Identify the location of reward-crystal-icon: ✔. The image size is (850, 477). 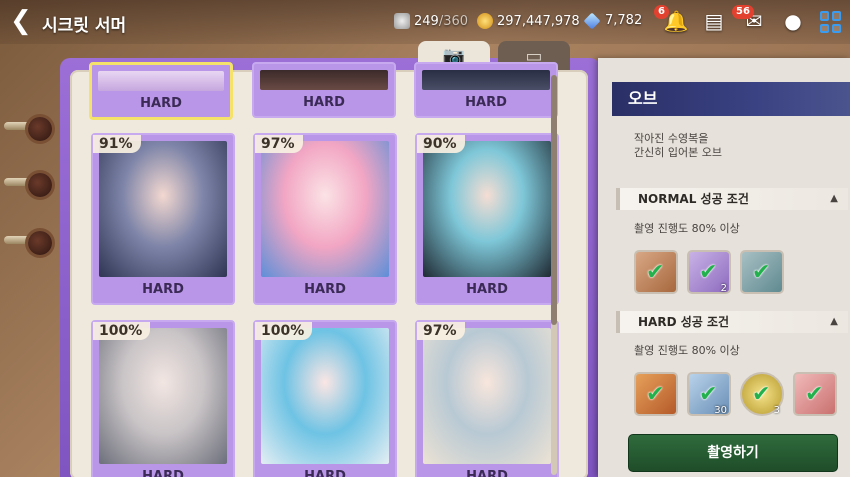
(762, 272).